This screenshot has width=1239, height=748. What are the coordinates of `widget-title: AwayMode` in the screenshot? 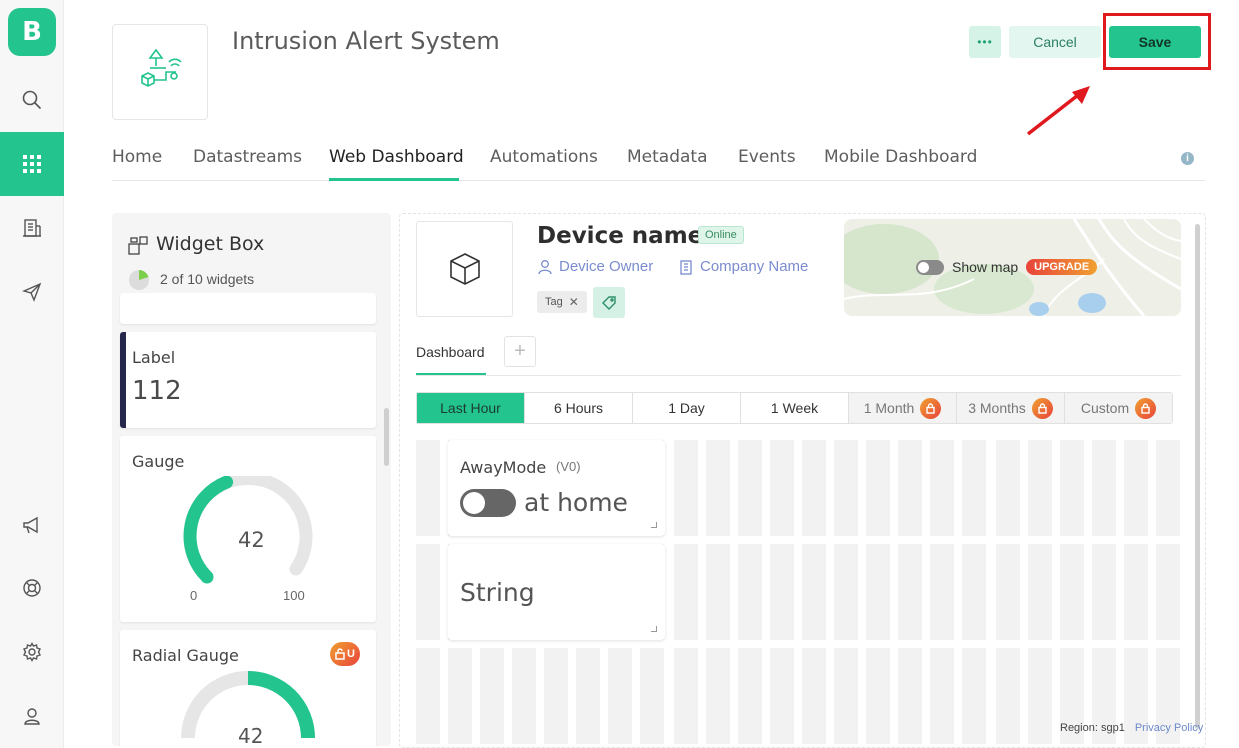 It's located at (503, 467).